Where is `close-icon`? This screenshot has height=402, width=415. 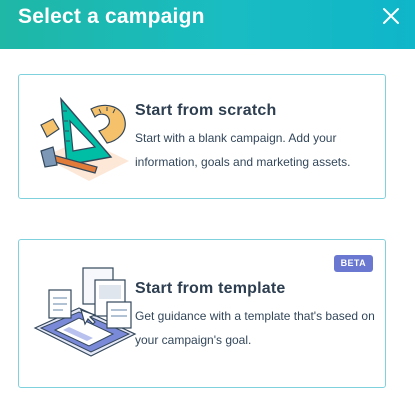 close-icon is located at coordinates (391, 16).